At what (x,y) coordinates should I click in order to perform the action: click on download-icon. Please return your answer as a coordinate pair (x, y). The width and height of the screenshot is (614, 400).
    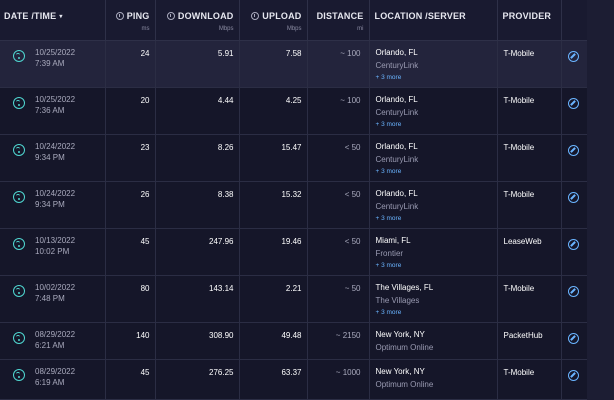
    Looking at the image, I should click on (170, 16).